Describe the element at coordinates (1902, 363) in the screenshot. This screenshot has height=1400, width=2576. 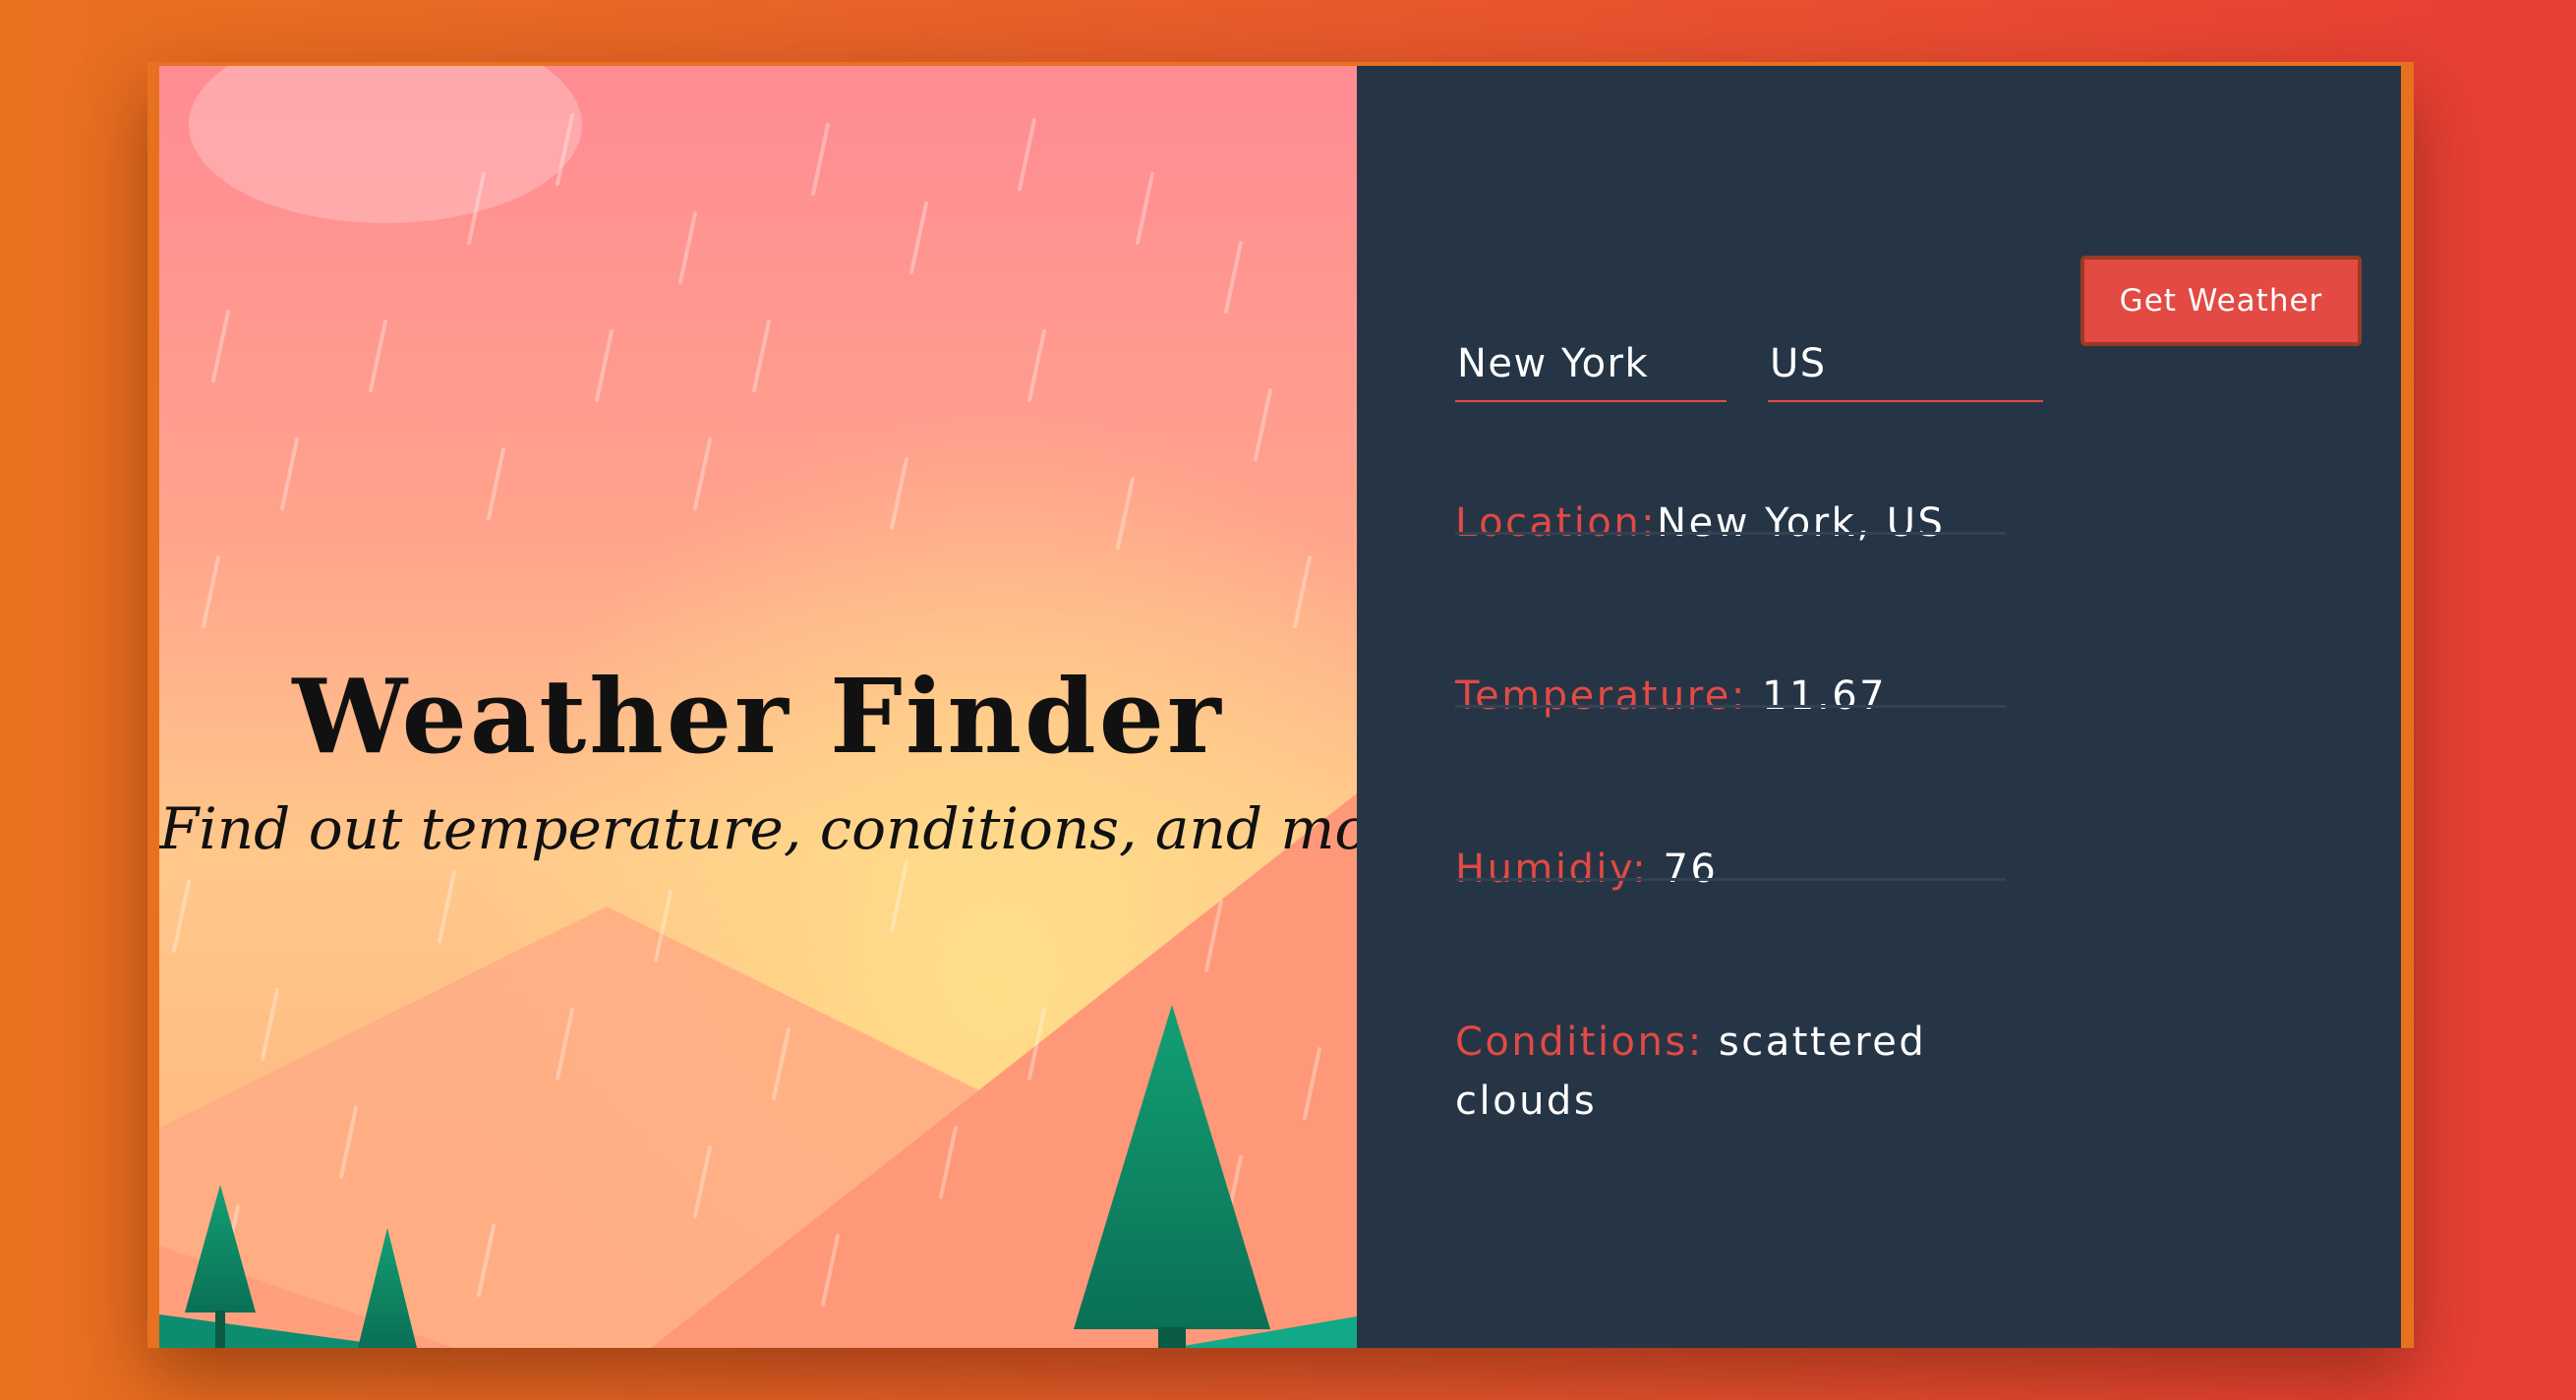
I see `country-input` at that location.